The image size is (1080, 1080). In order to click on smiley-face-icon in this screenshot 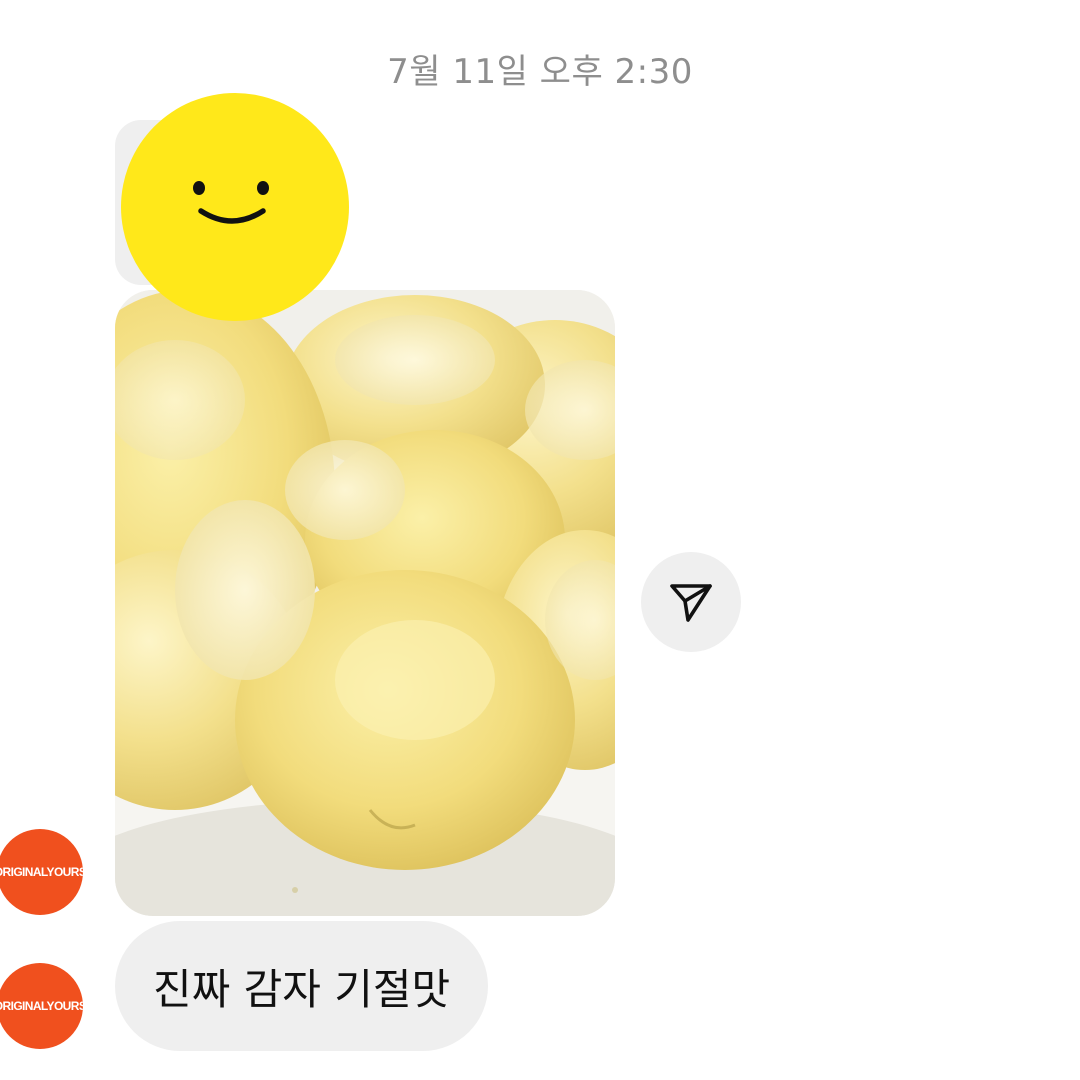, I will do `click(231, 202)`.